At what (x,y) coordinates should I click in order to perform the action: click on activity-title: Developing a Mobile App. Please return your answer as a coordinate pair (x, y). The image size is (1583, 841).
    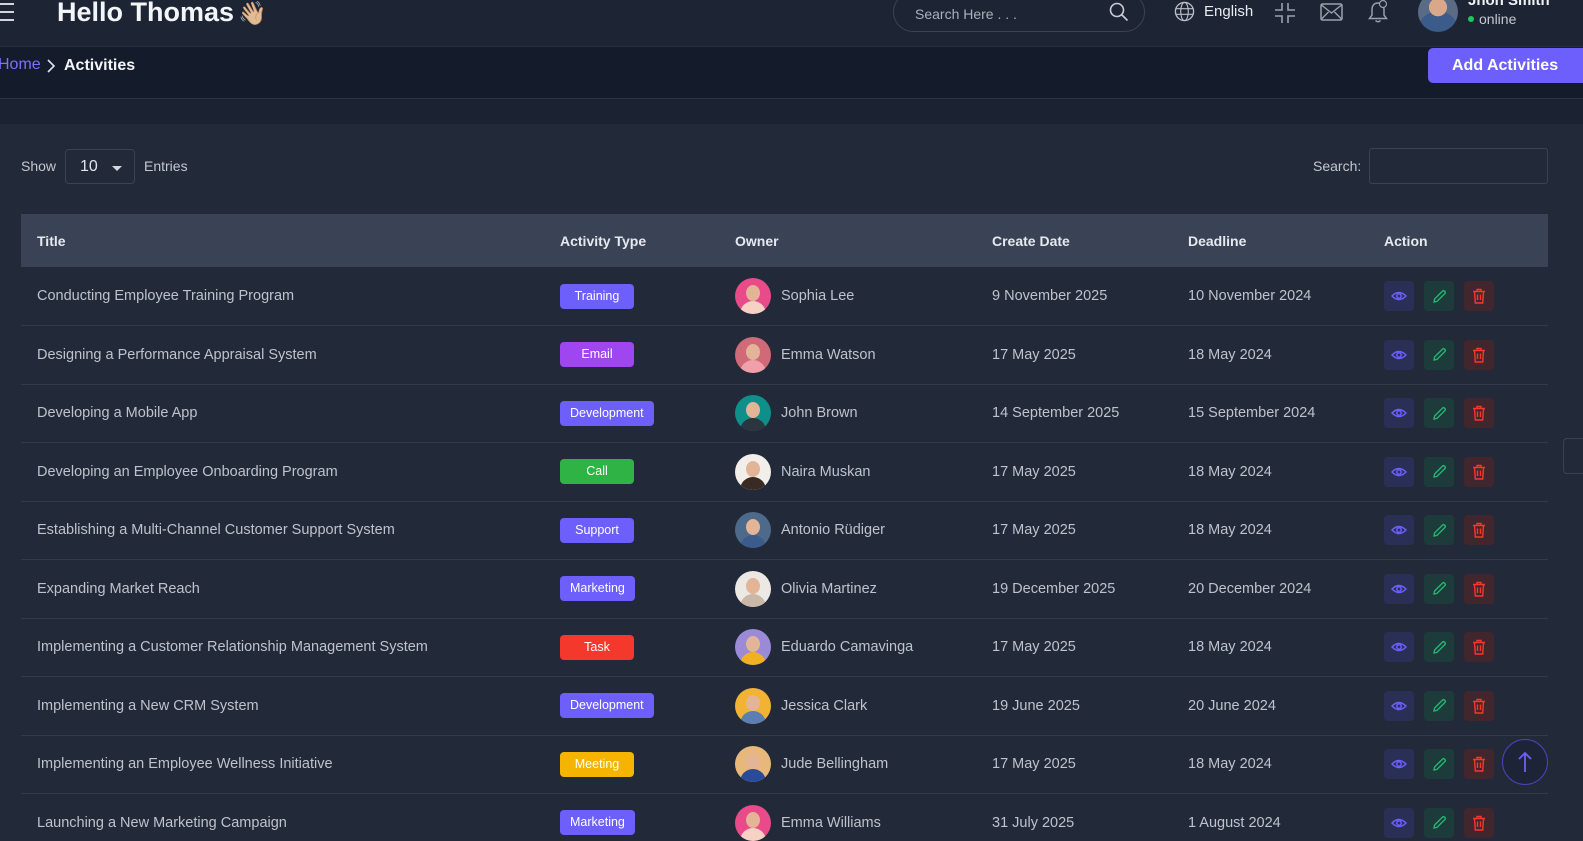
    Looking at the image, I should click on (282, 413).